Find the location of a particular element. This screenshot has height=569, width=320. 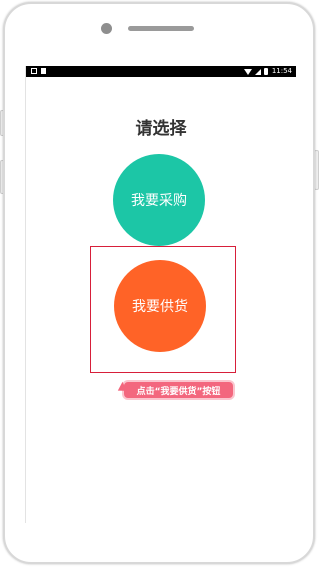

battery-icon is located at coordinates (265, 71).